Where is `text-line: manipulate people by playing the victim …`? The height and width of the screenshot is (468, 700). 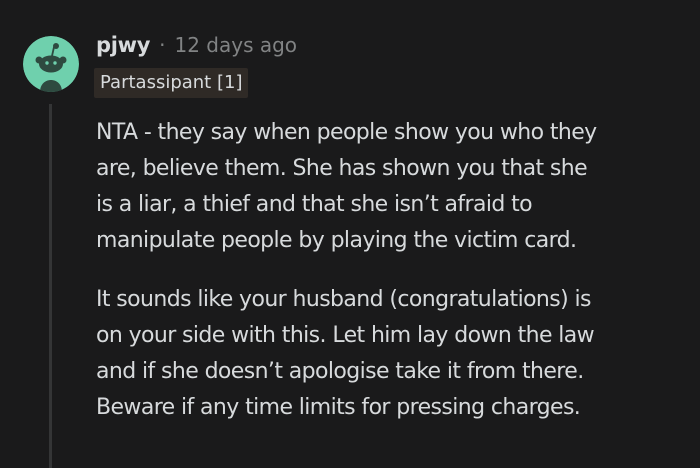
text-line: manipulate people by playing the victim … is located at coordinates (336, 240).